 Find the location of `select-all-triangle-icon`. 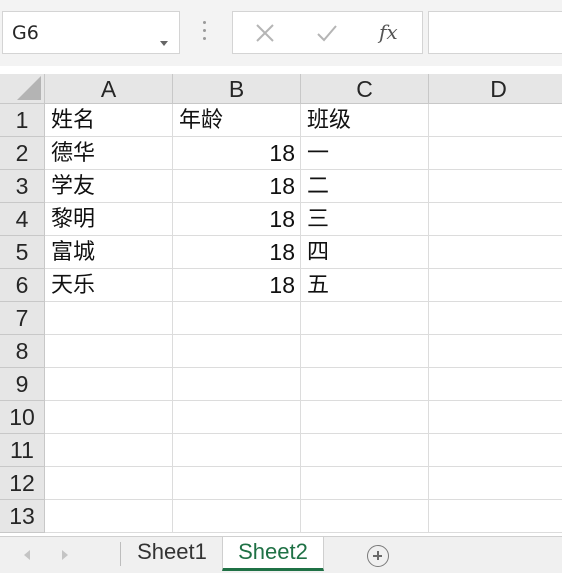

select-all-triangle-icon is located at coordinates (29, 88).